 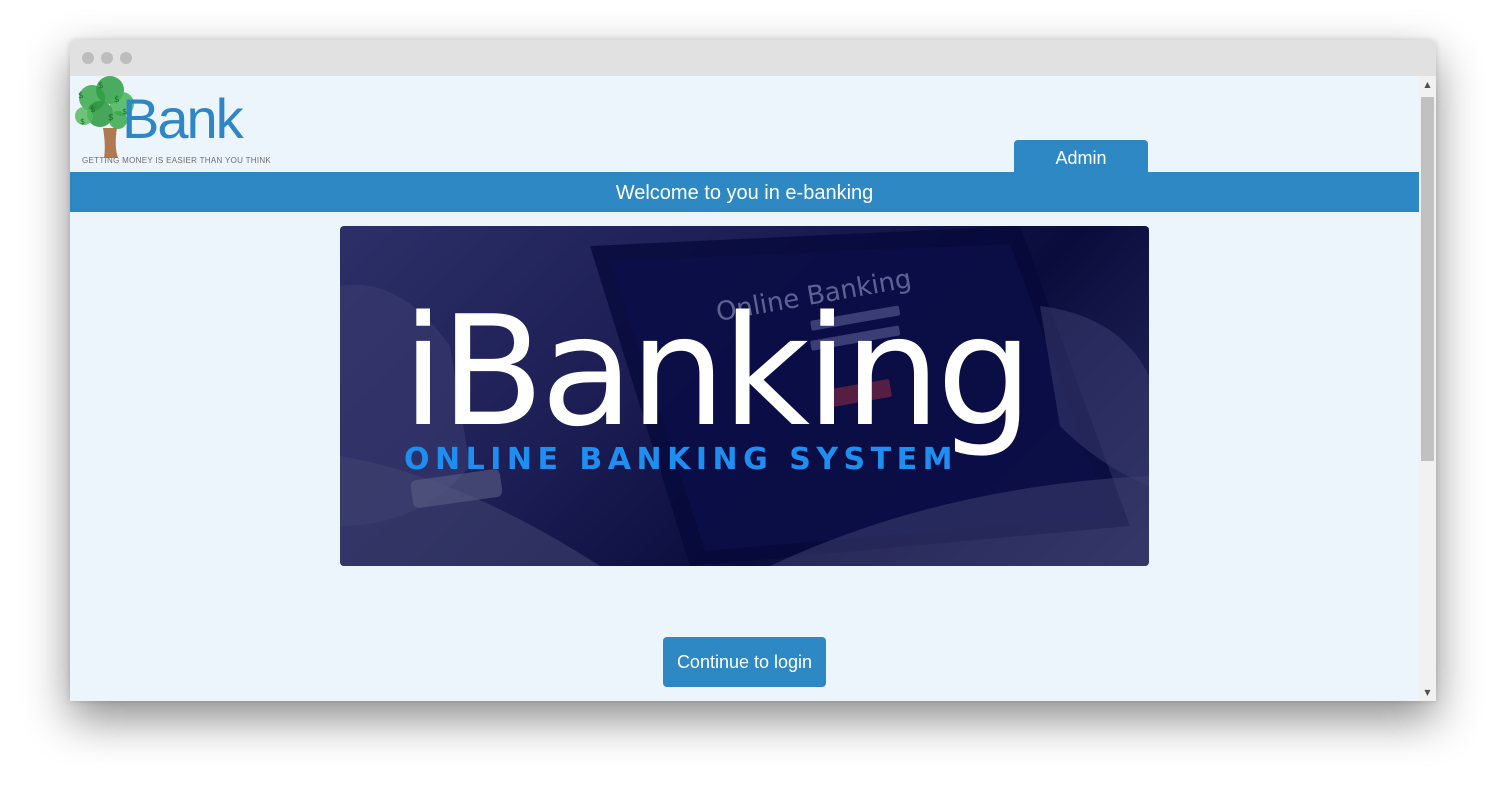 I want to click on welcome-banner: Welcome to you in e-banking, so click(x=744, y=192).